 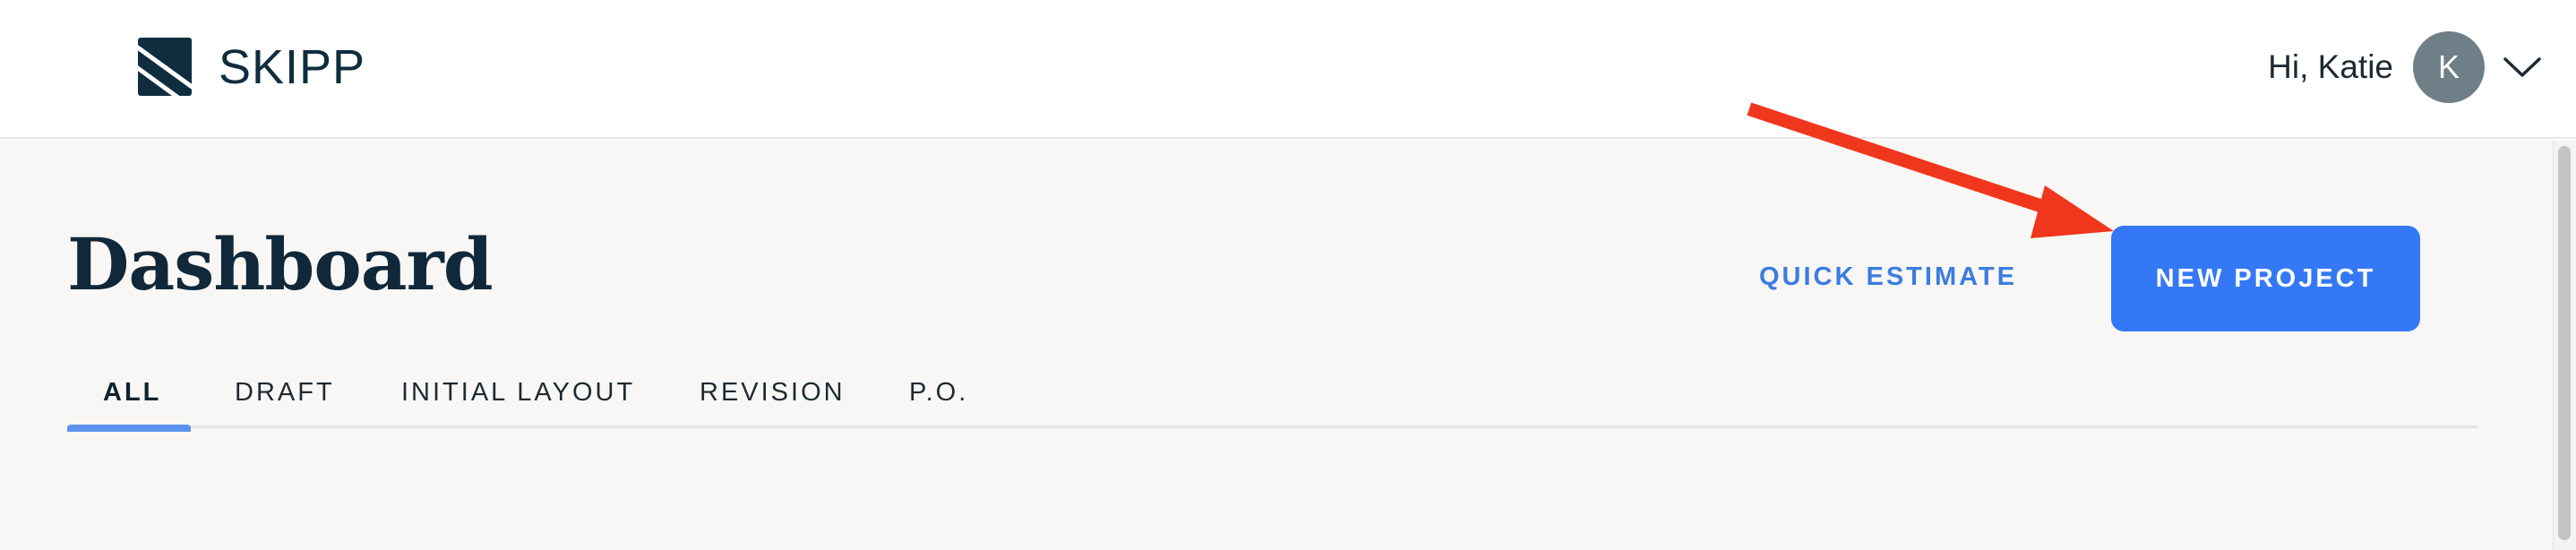 I want to click on vertical-scrollbar, so click(x=2564, y=345).